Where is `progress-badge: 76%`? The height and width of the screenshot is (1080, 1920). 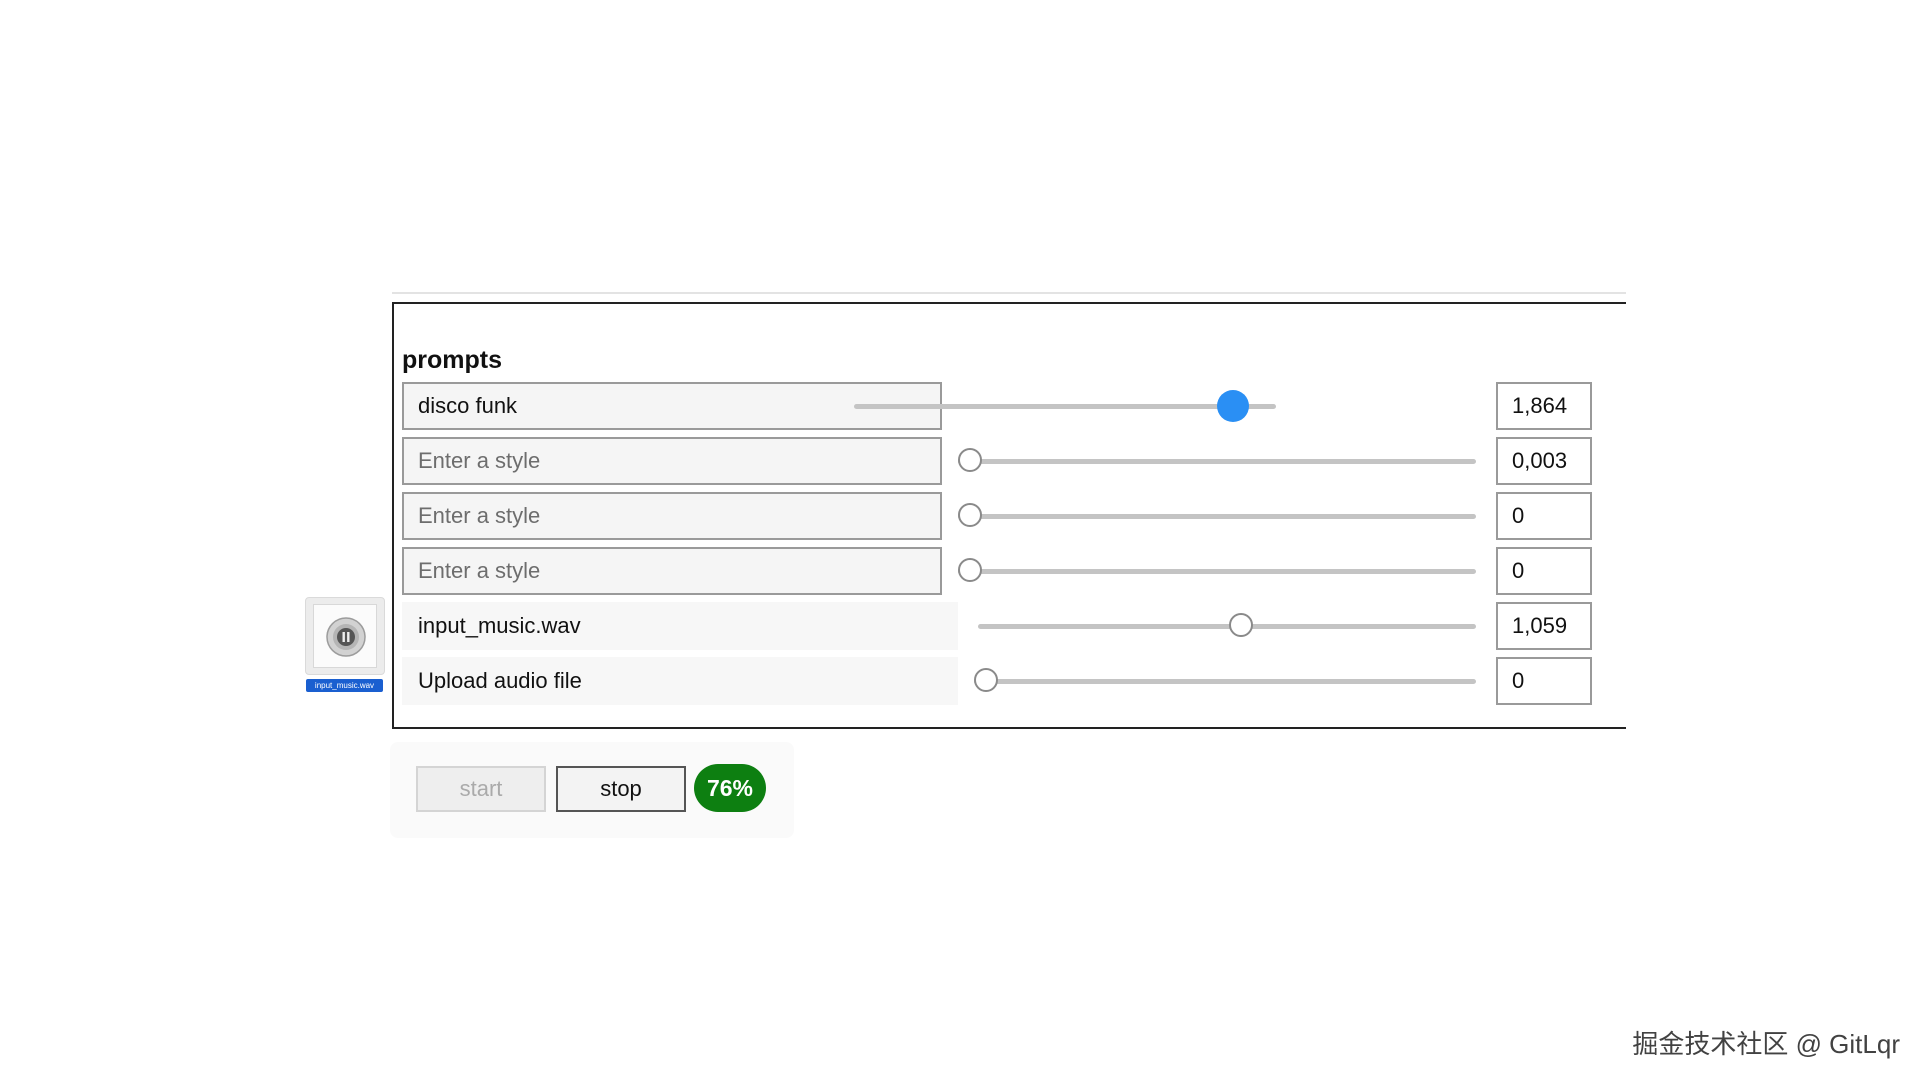 progress-badge: 76% is located at coordinates (730, 788).